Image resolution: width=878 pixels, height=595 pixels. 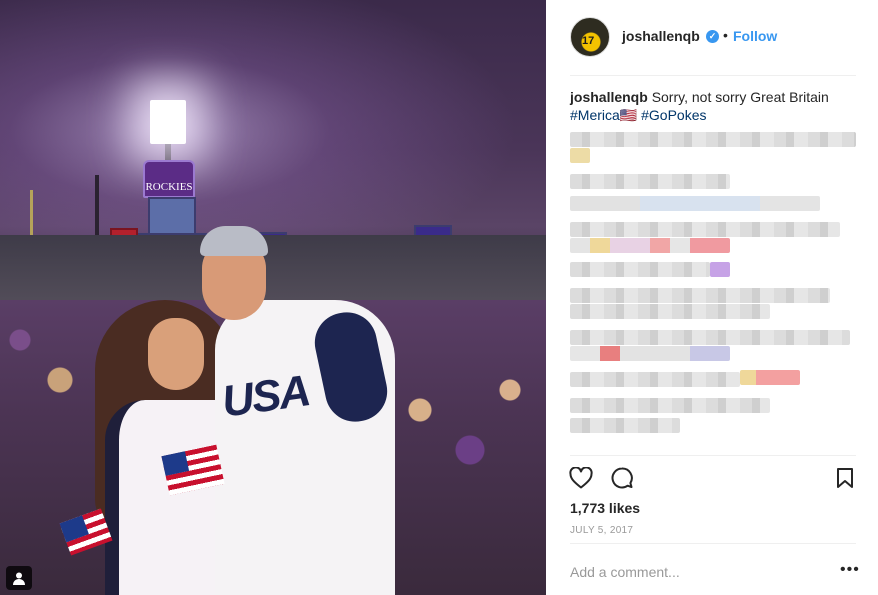 I want to click on post-username: joshallenqb, so click(x=661, y=36).